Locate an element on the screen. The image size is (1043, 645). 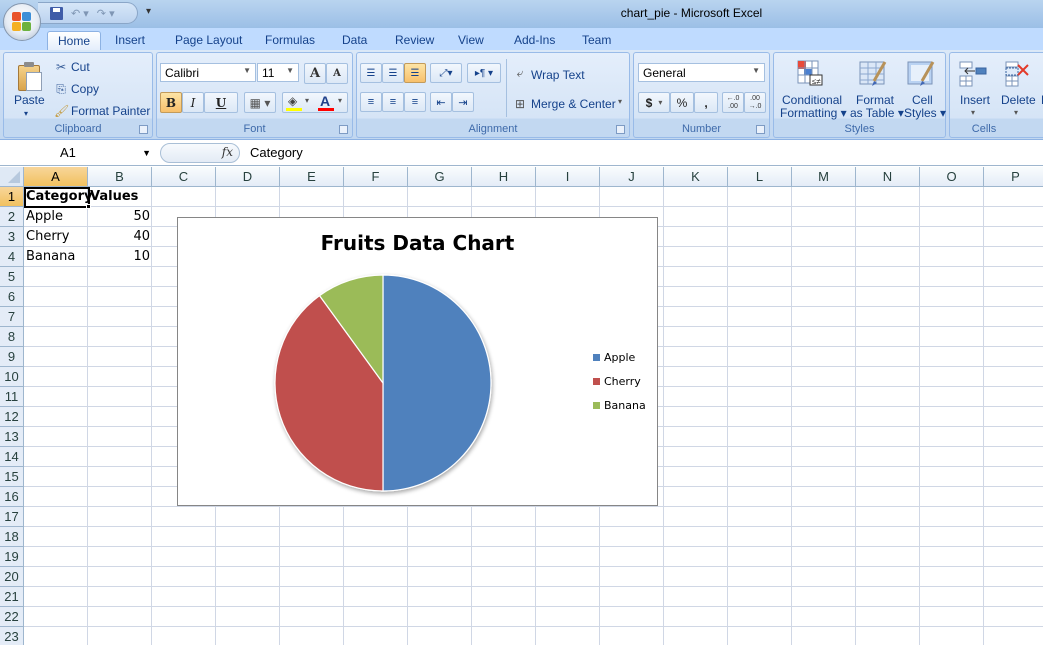
clipboard-launcher-icon is located at coordinates (143, 129).